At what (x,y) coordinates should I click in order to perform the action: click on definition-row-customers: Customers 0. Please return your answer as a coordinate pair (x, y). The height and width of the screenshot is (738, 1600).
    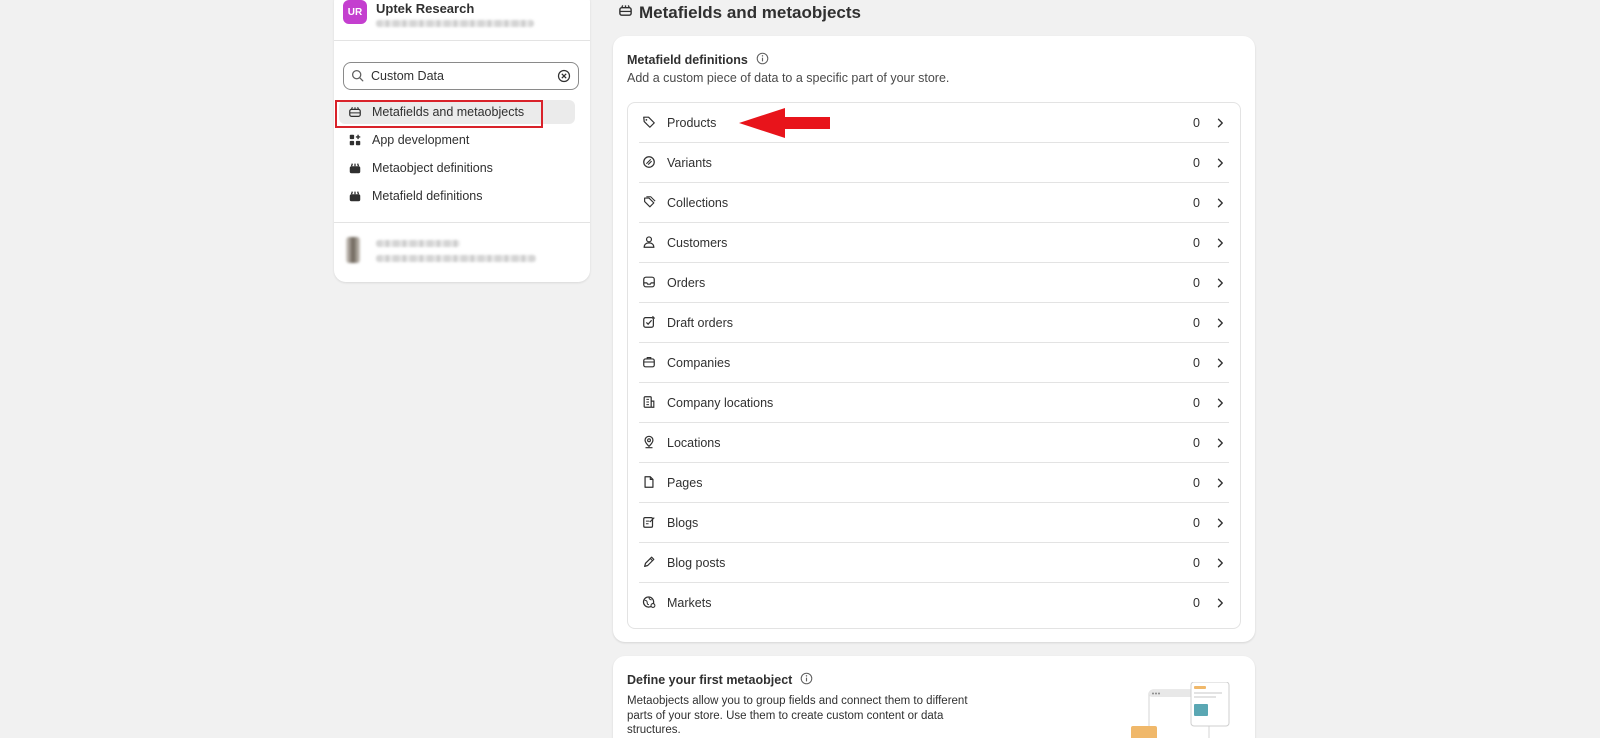
    Looking at the image, I should click on (934, 243).